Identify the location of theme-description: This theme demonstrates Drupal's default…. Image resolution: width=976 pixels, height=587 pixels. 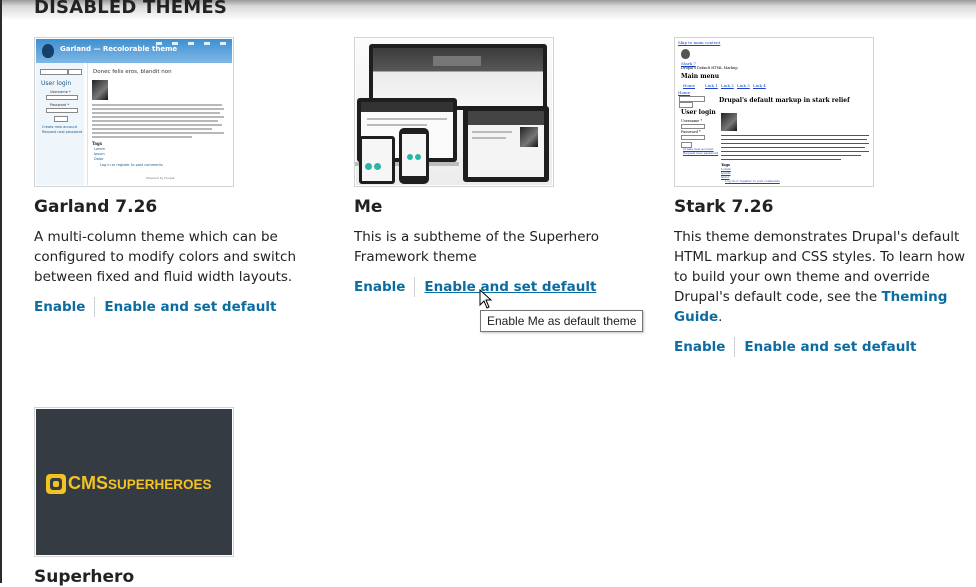
(820, 277).